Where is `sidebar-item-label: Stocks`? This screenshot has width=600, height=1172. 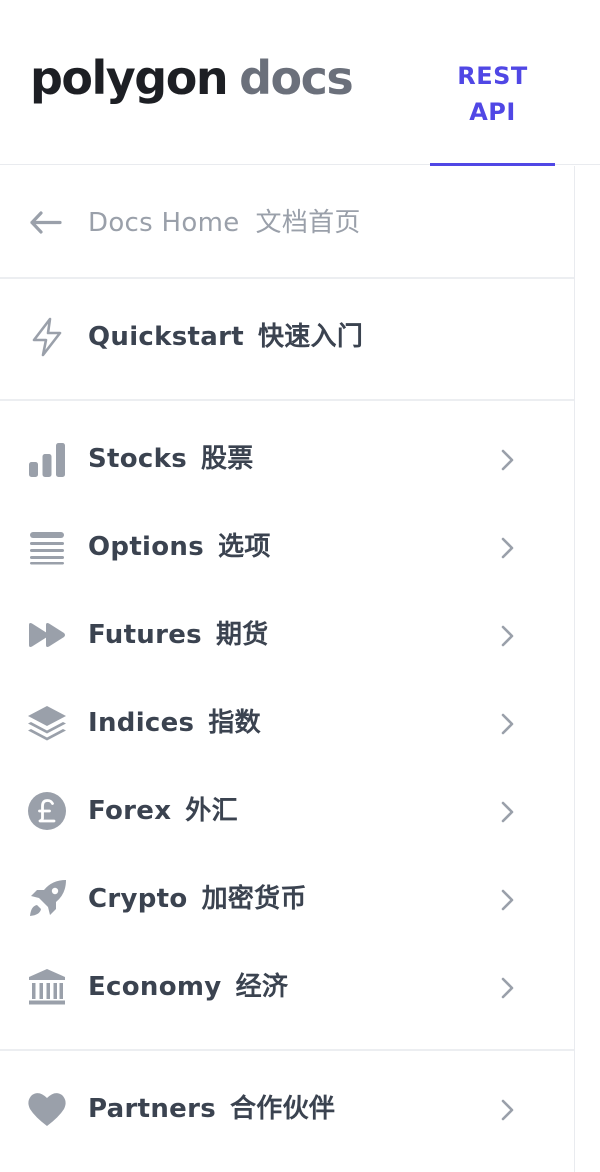
sidebar-item-label: Stocks is located at coordinates (137, 459).